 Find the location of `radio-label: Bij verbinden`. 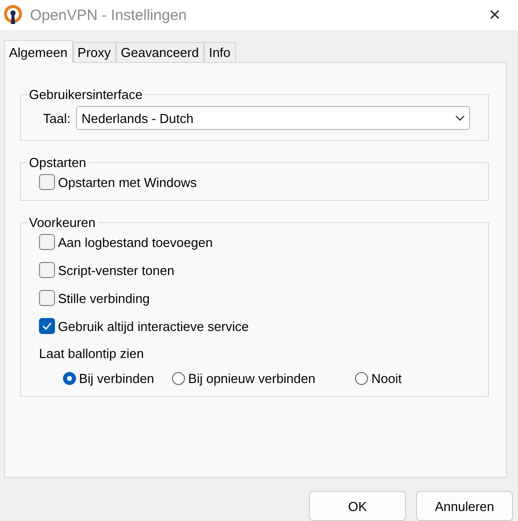

radio-label: Bij verbinden is located at coordinates (116, 378).